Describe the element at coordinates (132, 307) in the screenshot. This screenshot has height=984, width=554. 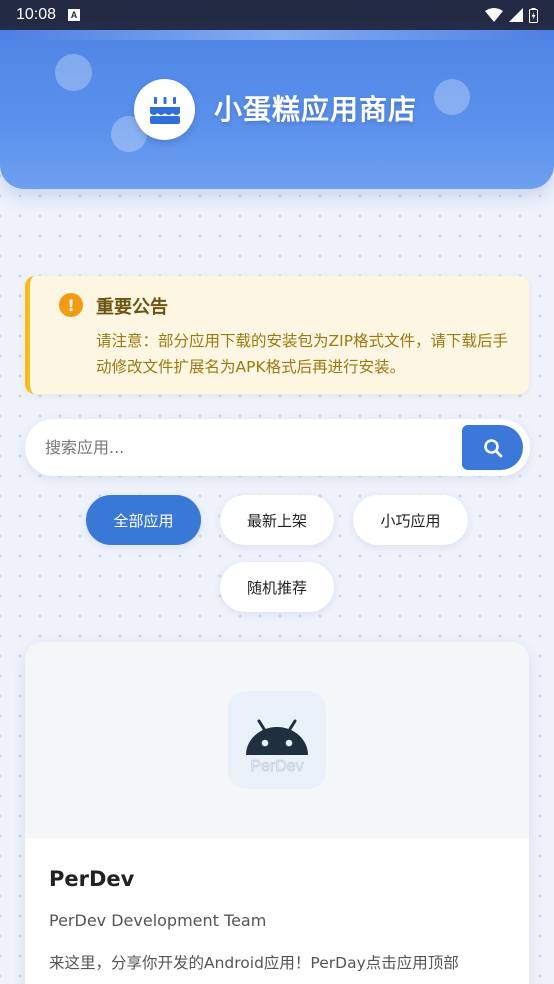
I see `notice-title: 重要公告` at that location.